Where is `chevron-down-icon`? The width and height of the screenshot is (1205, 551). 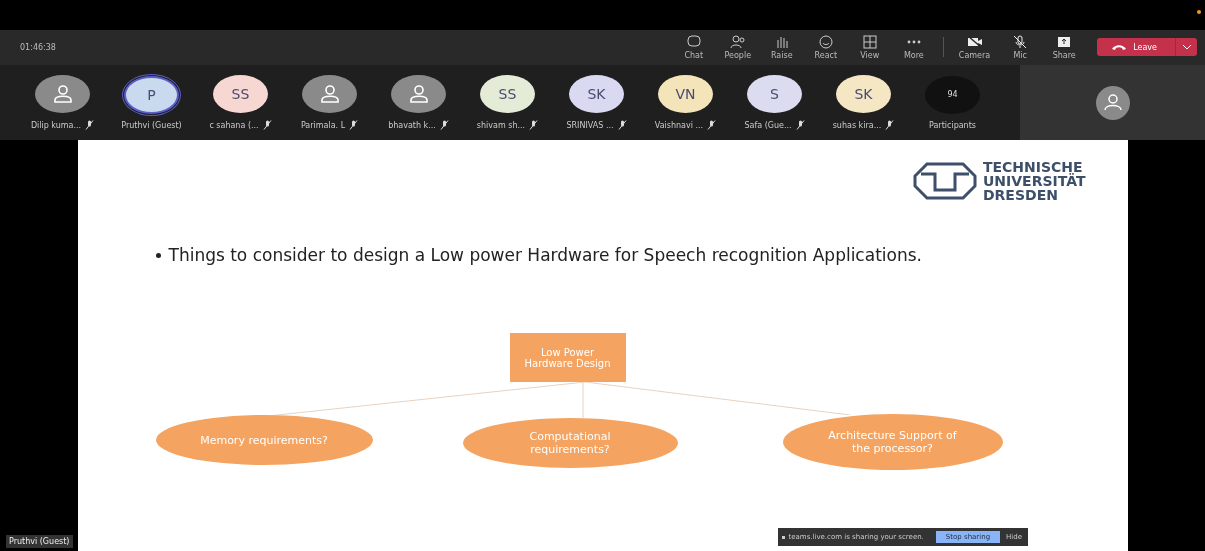
chevron-down-icon is located at coordinates (1186, 47).